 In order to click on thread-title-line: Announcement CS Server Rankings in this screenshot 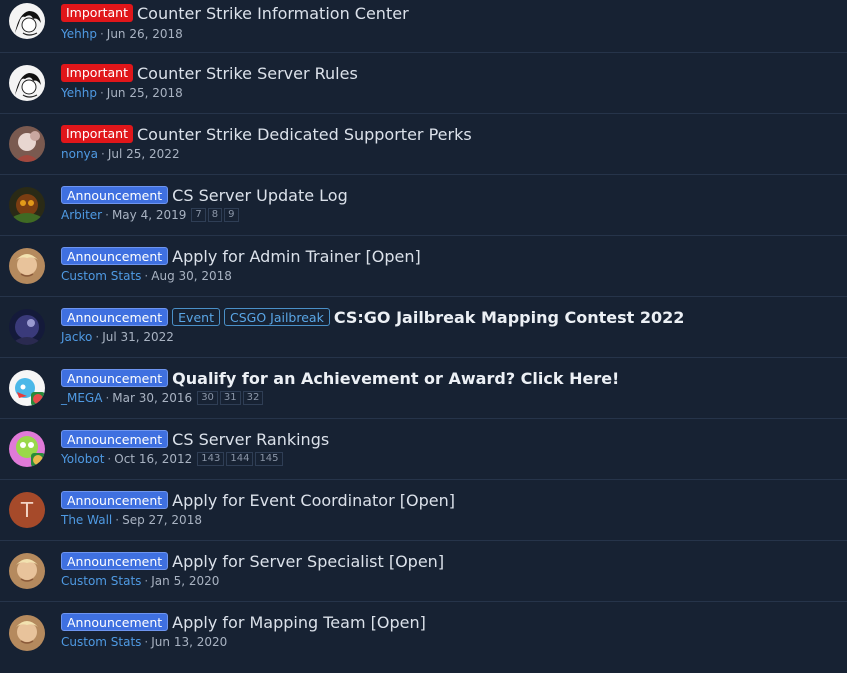, I will do `click(195, 439)`.